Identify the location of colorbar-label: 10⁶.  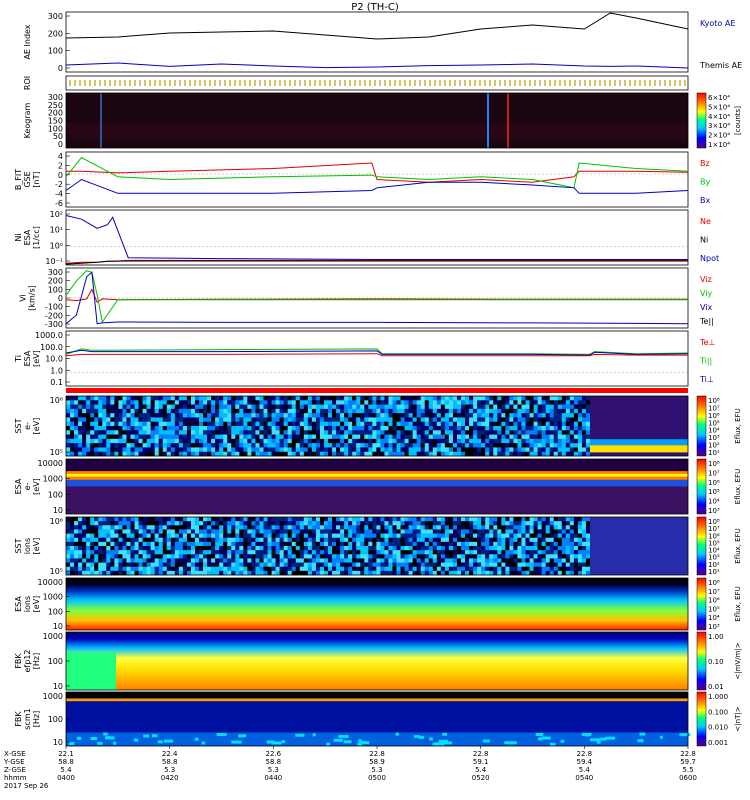
(714, 601).